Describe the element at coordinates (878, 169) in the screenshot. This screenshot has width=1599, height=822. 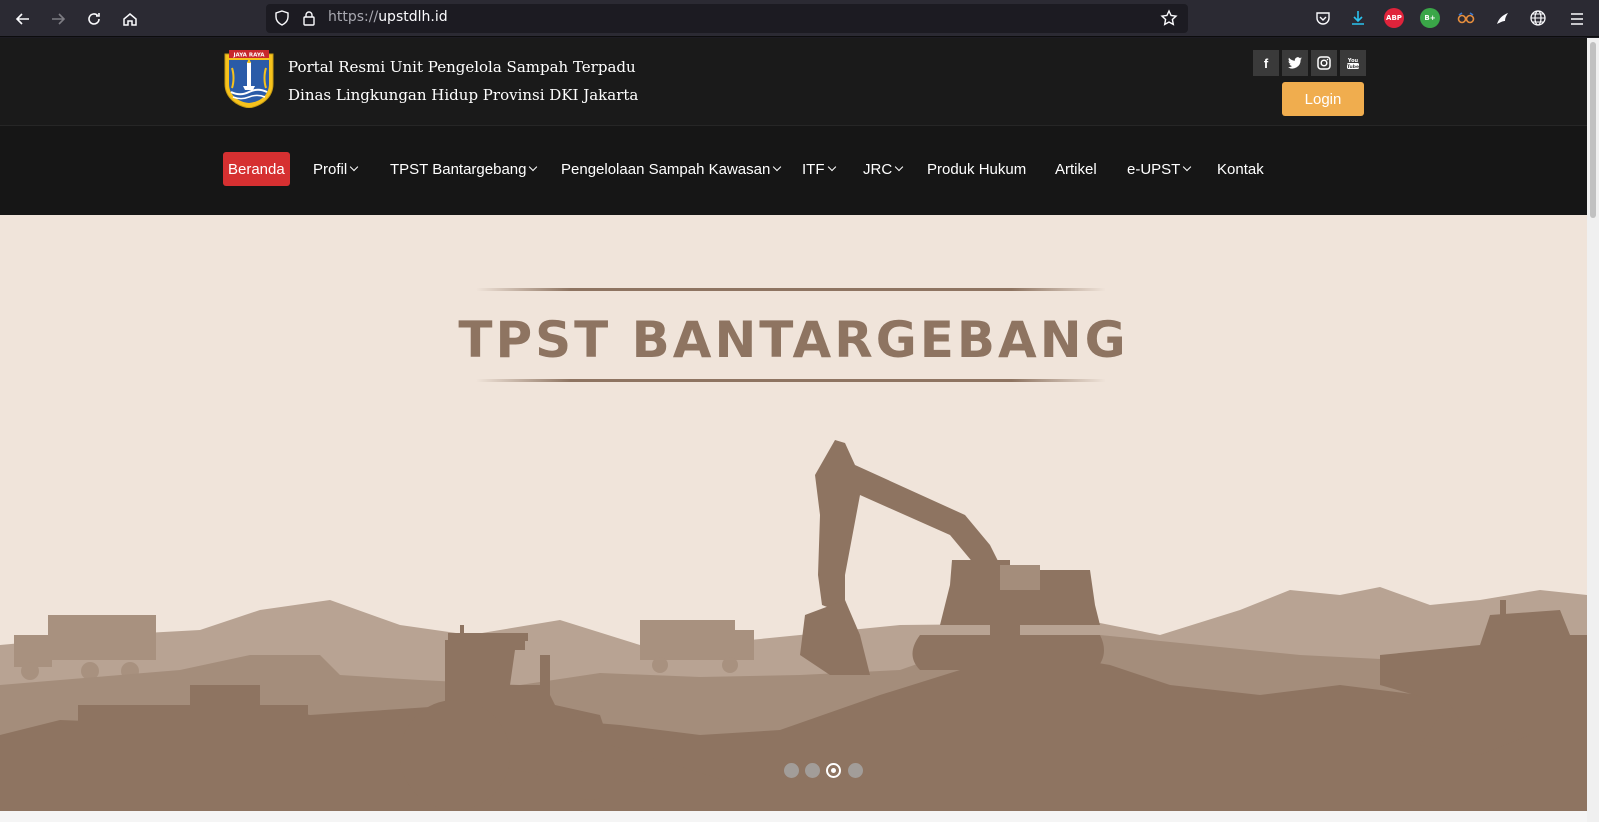
I see `nav-label: JRC` at that location.